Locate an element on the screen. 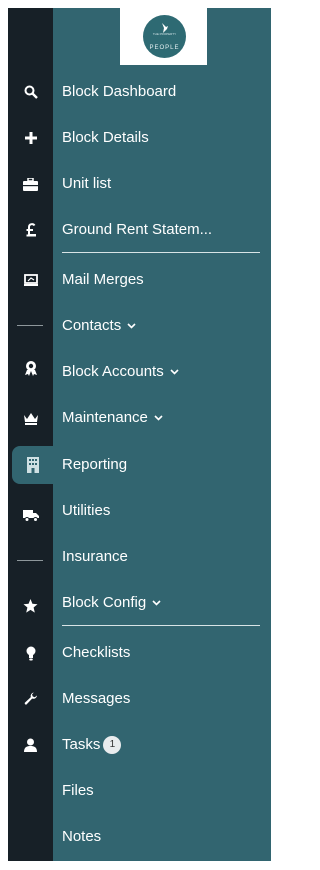  task-count-badge: 1 is located at coordinates (112, 745).